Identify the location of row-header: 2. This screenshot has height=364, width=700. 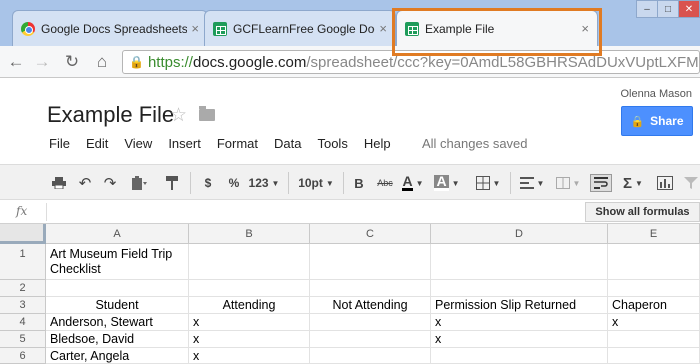
(23, 288).